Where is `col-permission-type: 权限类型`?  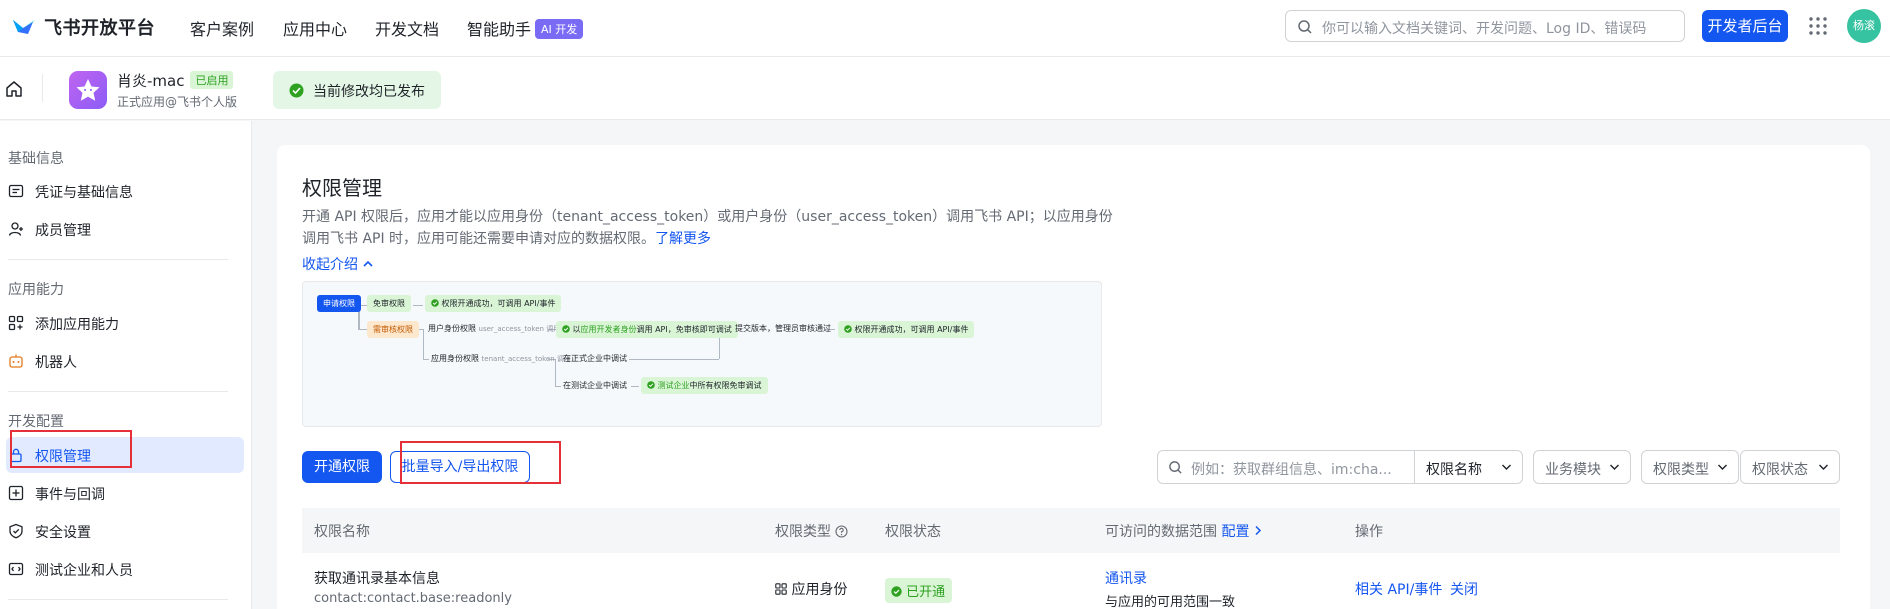 col-permission-type: 权限类型 is located at coordinates (812, 531).